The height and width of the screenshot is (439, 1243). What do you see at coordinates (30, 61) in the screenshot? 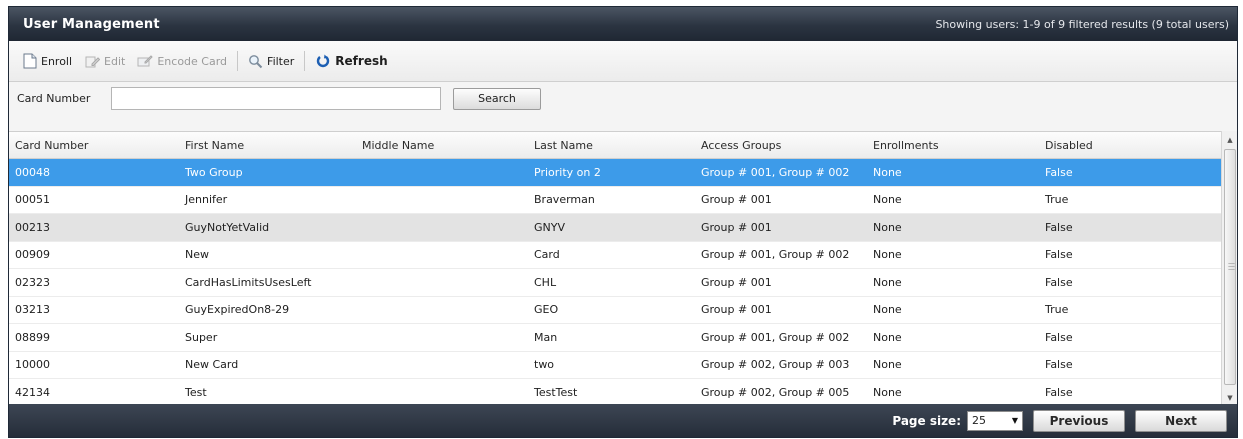
I see `new-document-icon` at bounding box center [30, 61].